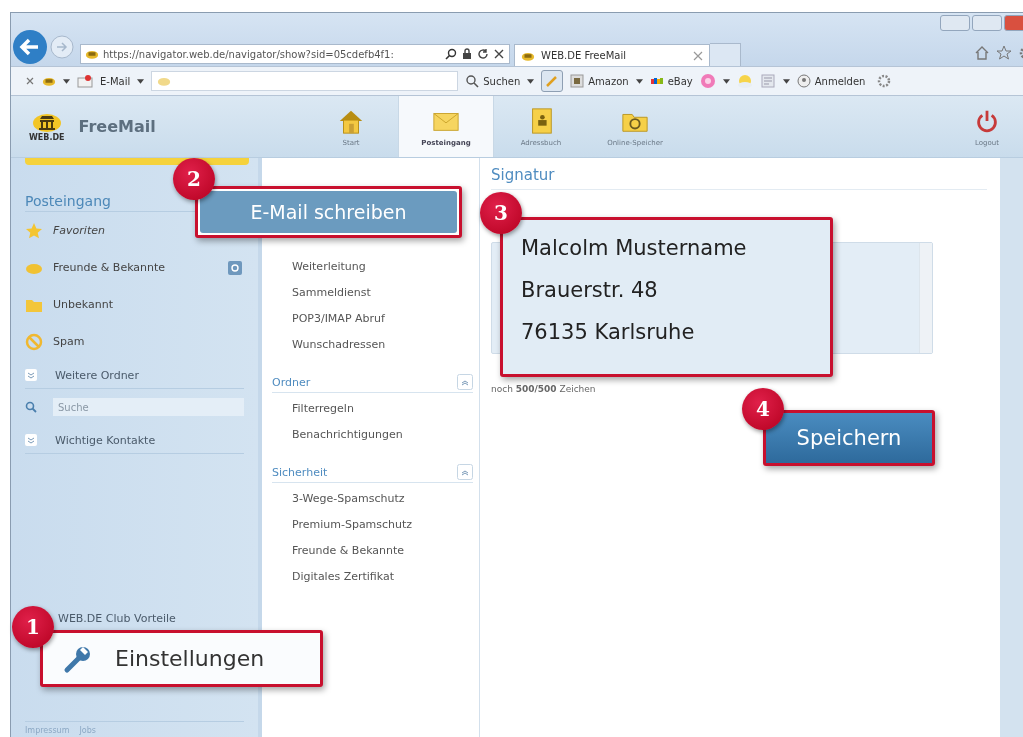 The image size is (1023, 737). Describe the element at coordinates (372, 412) in the screenshot. I see `settings-link: Filterregeln` at that location.